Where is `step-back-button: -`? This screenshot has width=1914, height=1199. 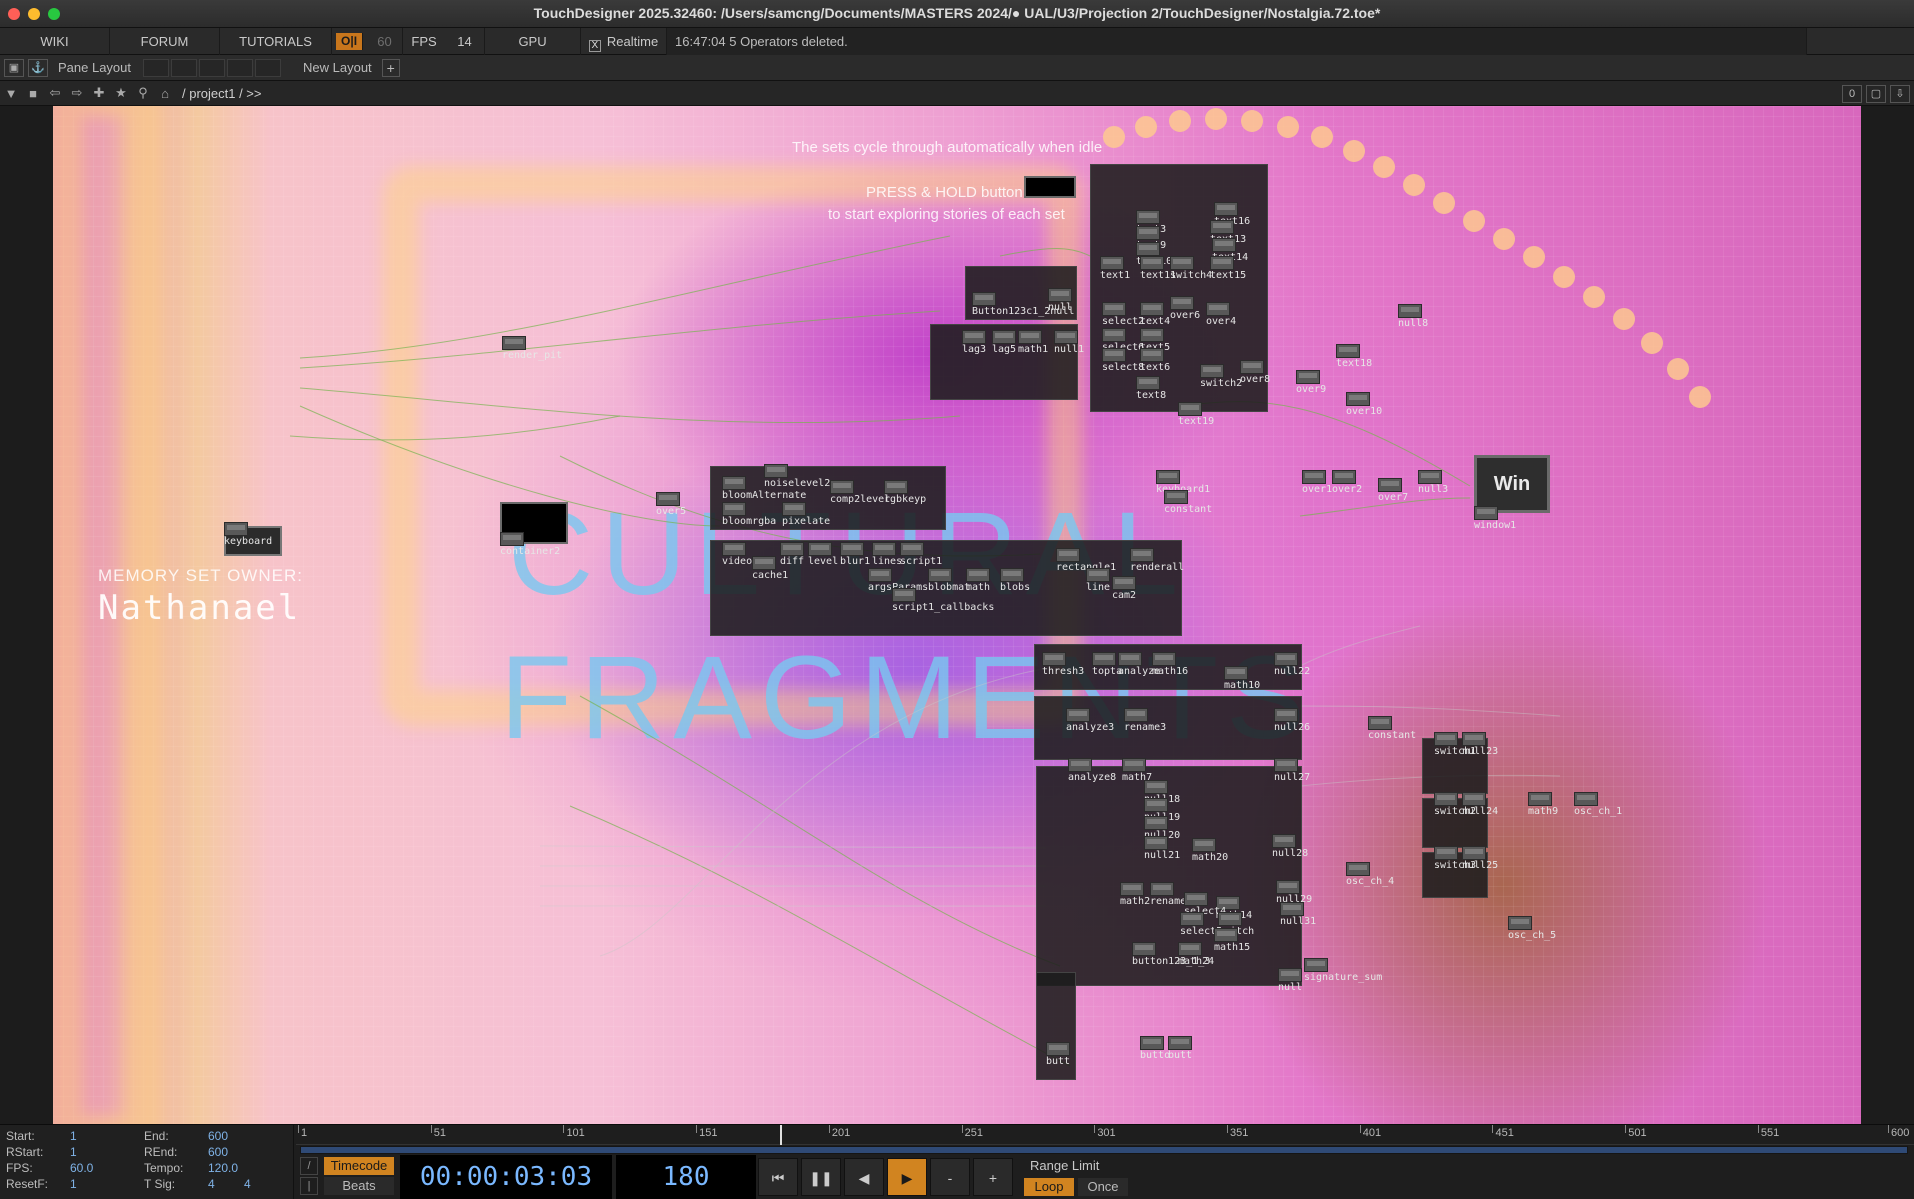 step-back-button: - is located at coordinates (950, 1177).